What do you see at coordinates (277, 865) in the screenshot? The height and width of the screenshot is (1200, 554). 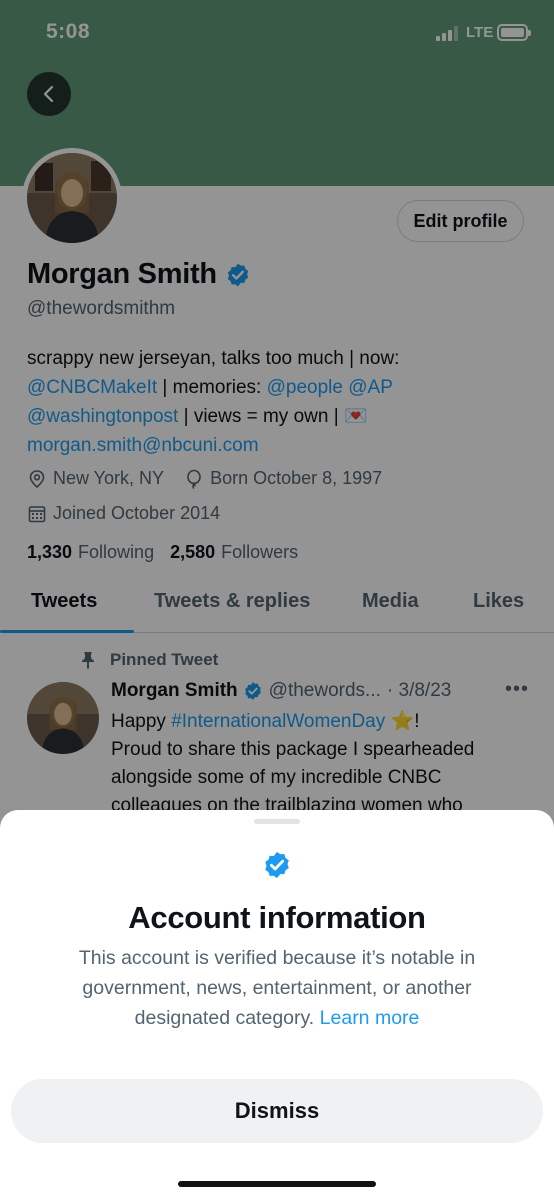 I see `verified-badge-icon` at bounding box center [277, 865].